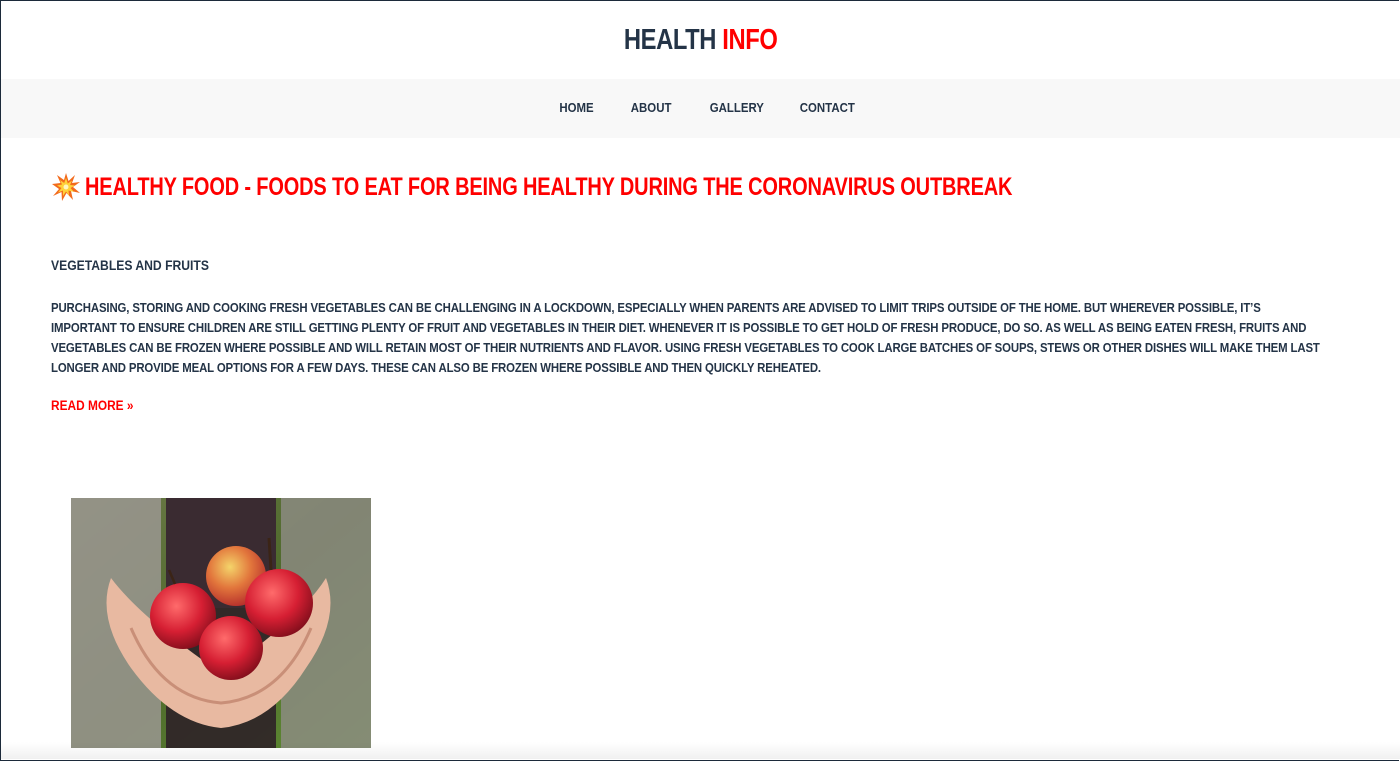 This screenshot has width=1400, height=761. Describe the element at coordinates (737, 107) in the screenshot. I see `nav-item-gallery: GALLERY` at that location.